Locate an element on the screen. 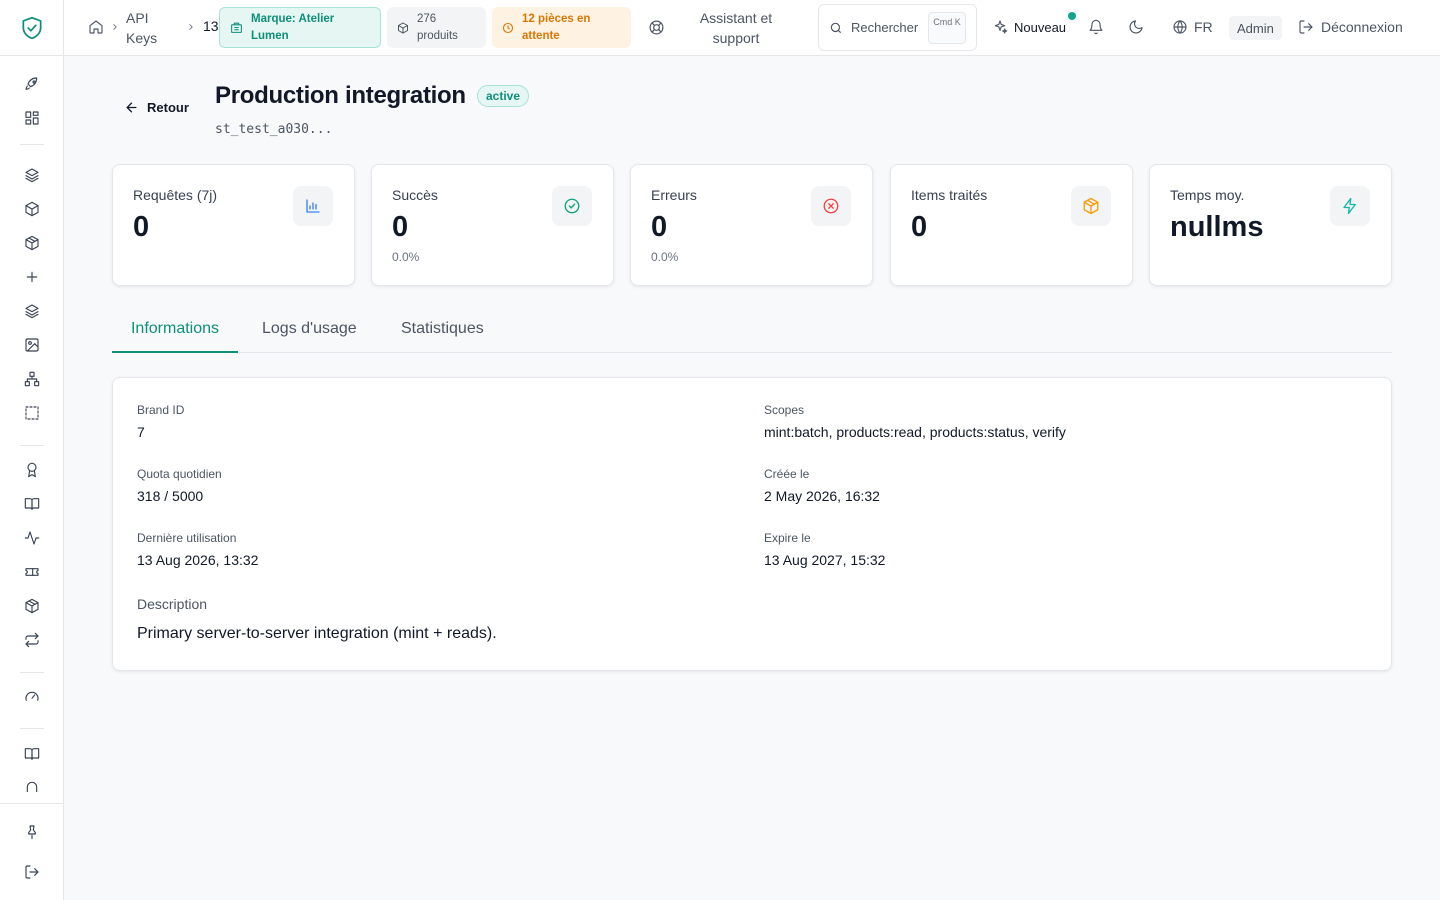  new-button: Nouveau is located at coordinates (1029, 27).